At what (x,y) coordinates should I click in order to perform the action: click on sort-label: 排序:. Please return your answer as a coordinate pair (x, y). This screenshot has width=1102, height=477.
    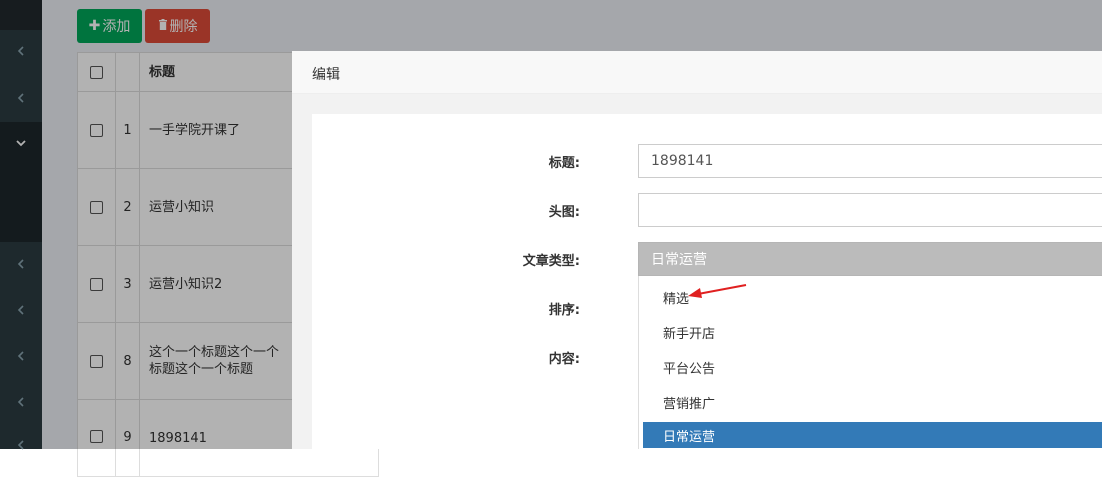
    Looking at the image, I should click on (564, 310).